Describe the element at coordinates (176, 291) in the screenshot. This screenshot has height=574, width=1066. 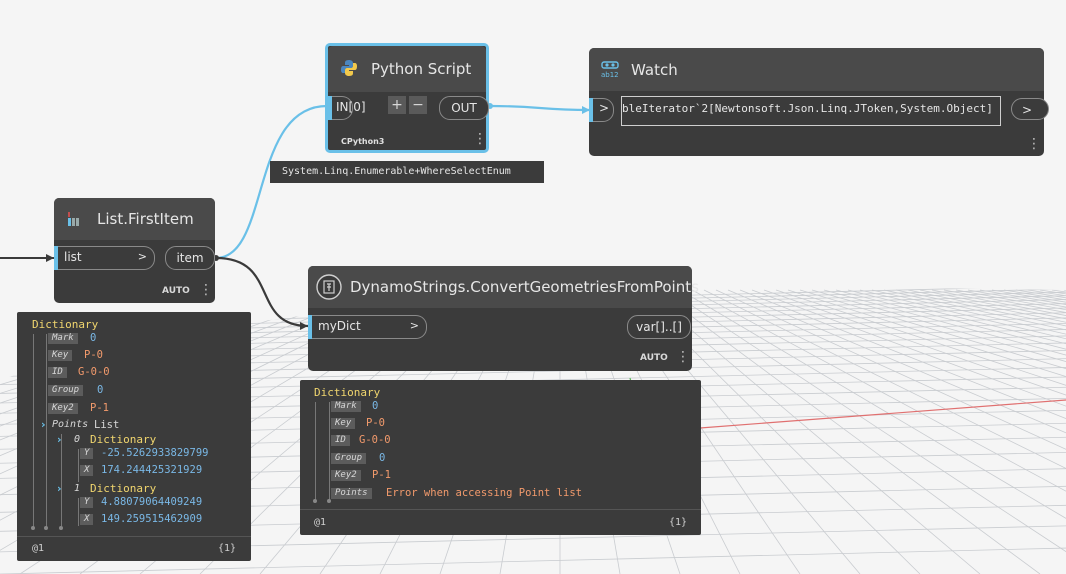
I see `firstitem-lacing-label: AUTO` at that location.